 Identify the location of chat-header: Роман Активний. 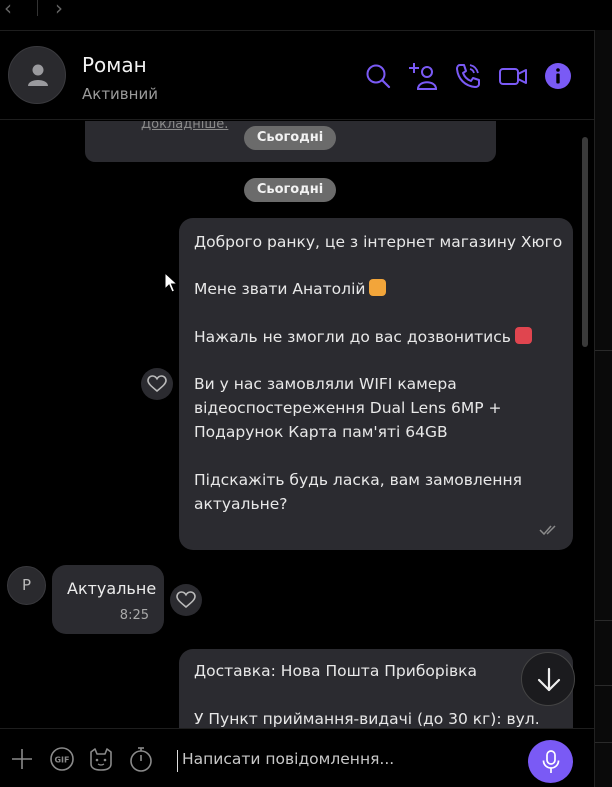
(297, 75).